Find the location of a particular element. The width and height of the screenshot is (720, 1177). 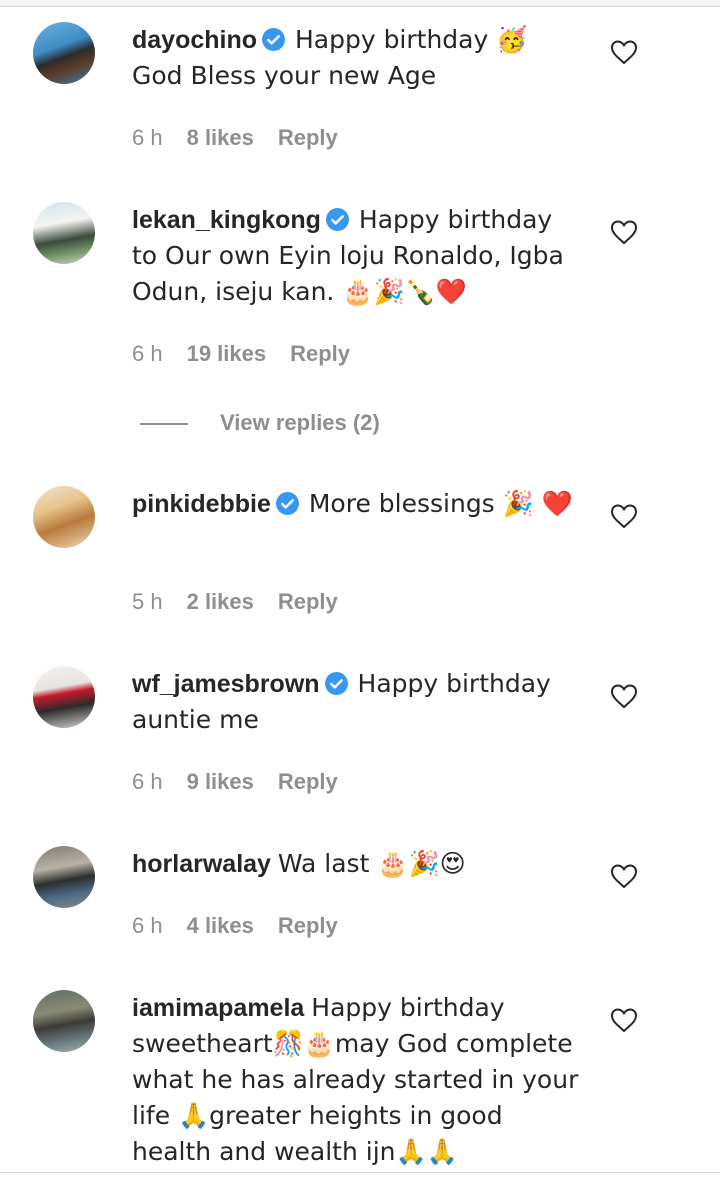

comment-text: Wa last 🎂🎉😍 is located at coordinates (371, 863).